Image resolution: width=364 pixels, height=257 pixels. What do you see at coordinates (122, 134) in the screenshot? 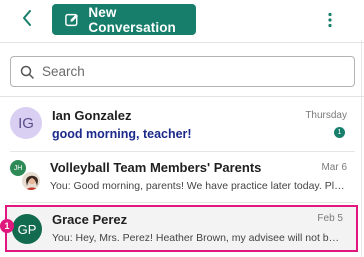
I see `conversation-preview: good morning, teacher!` at bounding box center [122, 134].